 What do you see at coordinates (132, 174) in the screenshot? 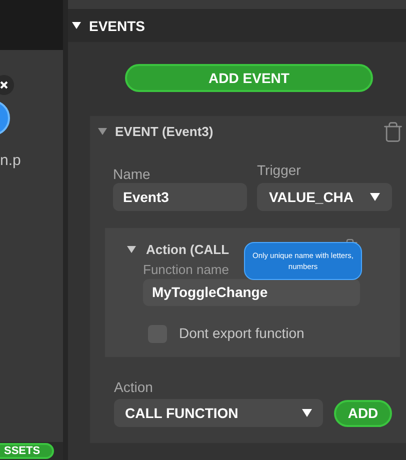
I see `name-label: Name` at bounding box center [132, 174].